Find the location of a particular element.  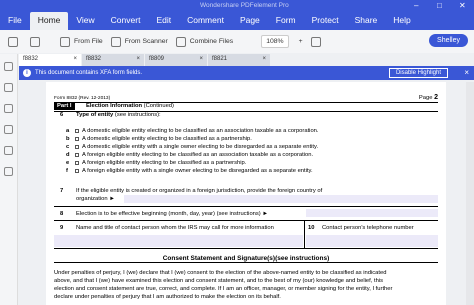

combine-icon is located at coordinates (180, 41).